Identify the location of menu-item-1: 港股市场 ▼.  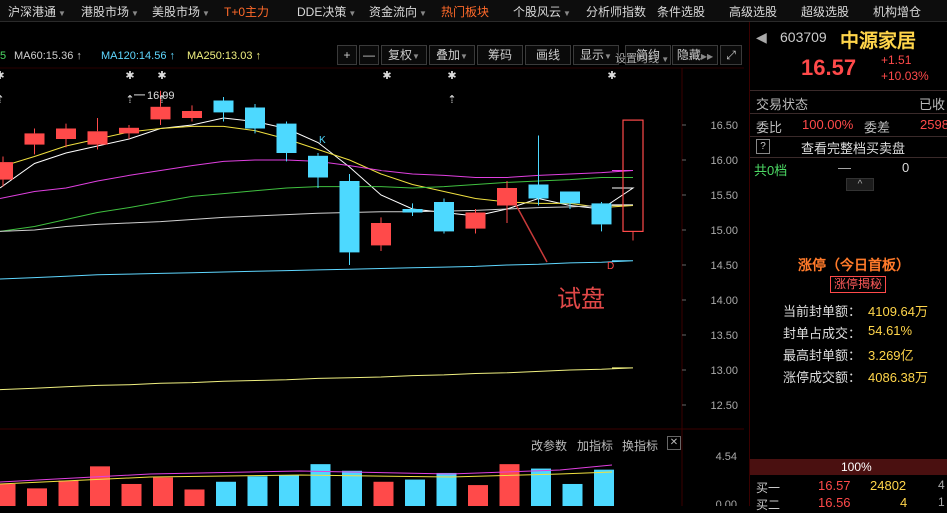
(110, 11).